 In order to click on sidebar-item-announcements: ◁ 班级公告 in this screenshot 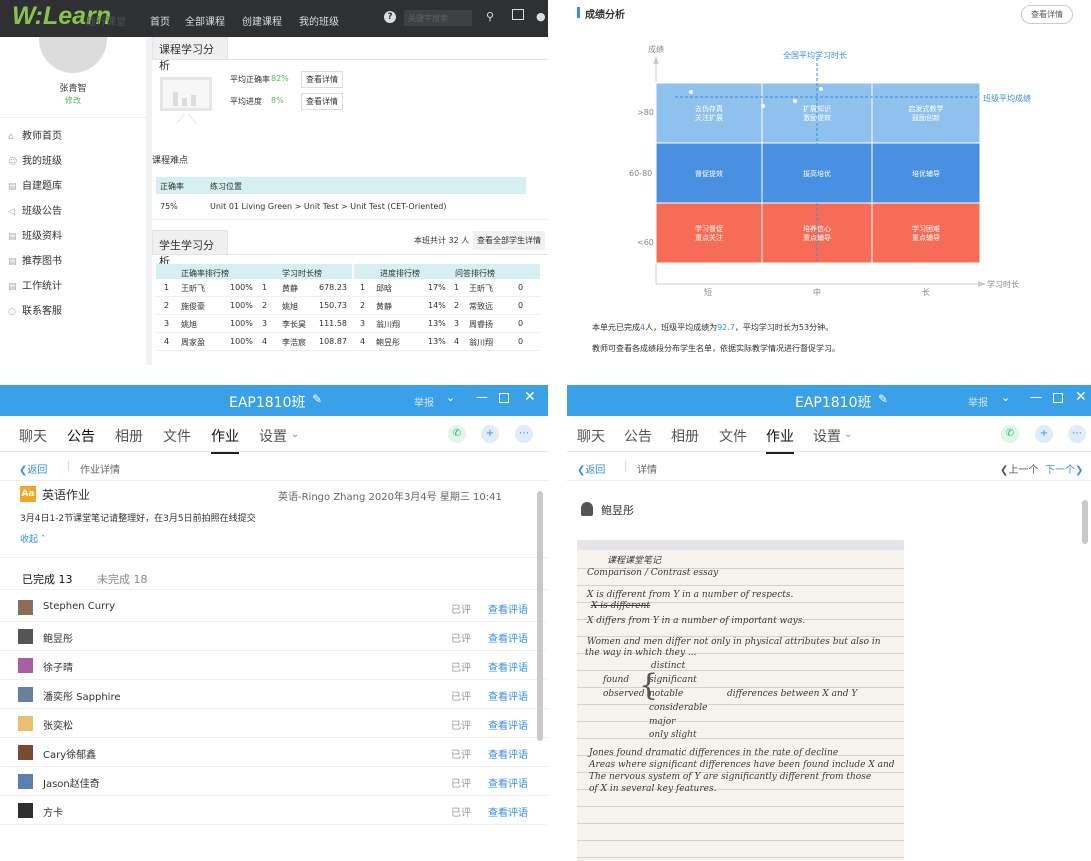, I will do `click(35, 209)`.